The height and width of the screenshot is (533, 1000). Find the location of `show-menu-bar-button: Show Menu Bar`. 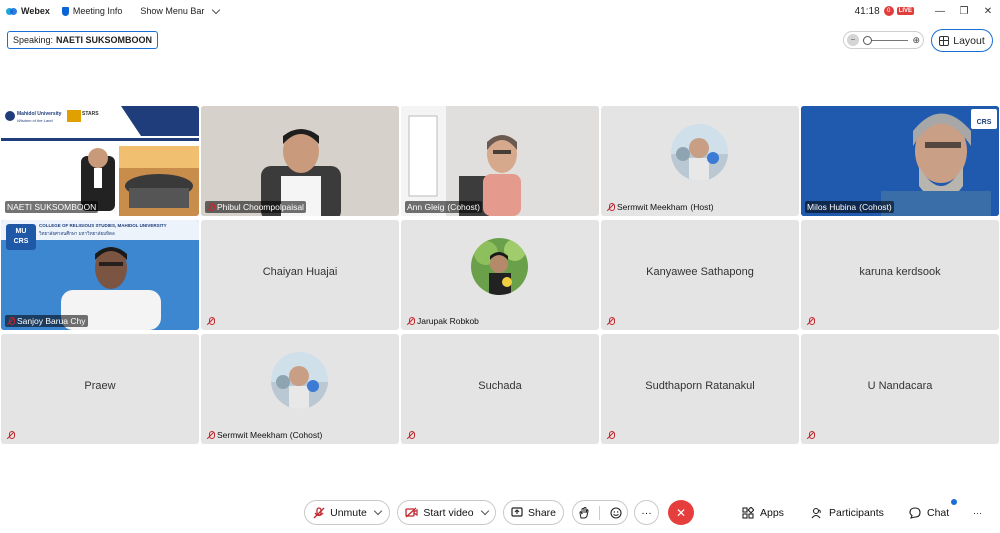

show-menu-bar-button: Show Menu Bar is located at coordinates (180, 10).